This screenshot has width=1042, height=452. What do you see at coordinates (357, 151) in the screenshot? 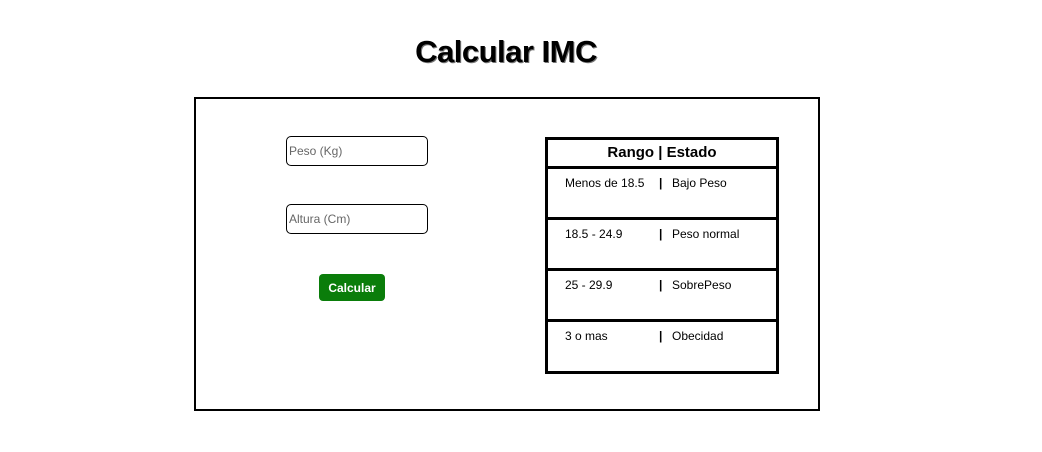
I see `weight-input` at bounding box center [357, 151].